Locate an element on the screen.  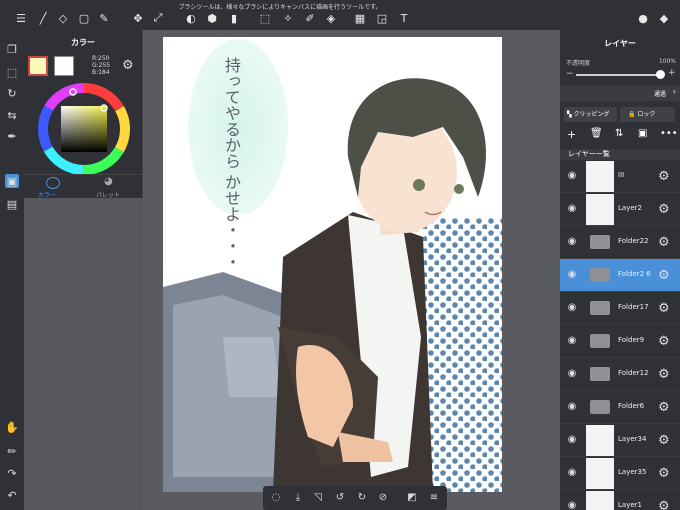
layer-row: ◉ III ⚙ is located at coordinates (620, 176).